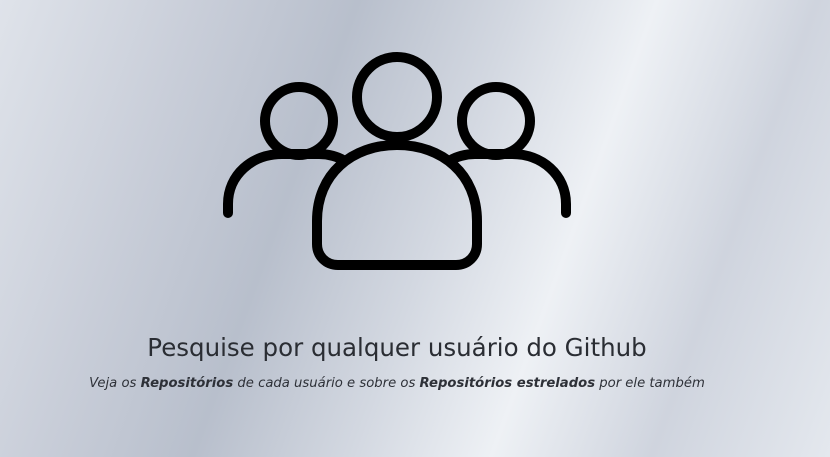 The width and height of the screenshot is (830, 457). Describe the element at coordinates (650, 383) in the screenshot. I see `subtitle-text-3: por ele também` at that location.